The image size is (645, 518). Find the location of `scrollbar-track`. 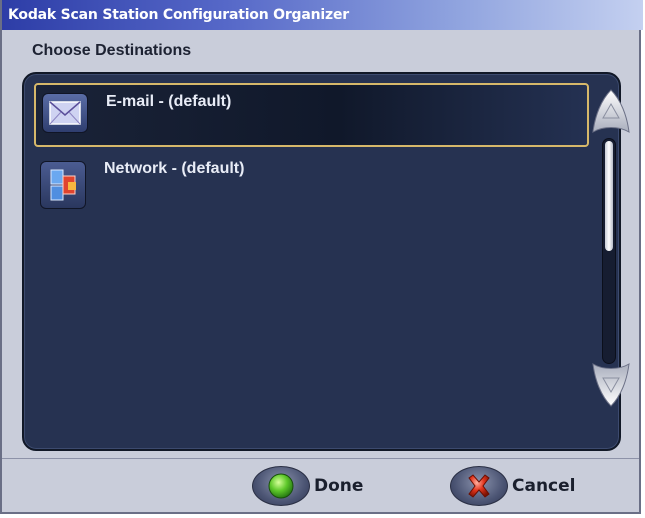

scrollbar-track is located at coordinates (609, 251).